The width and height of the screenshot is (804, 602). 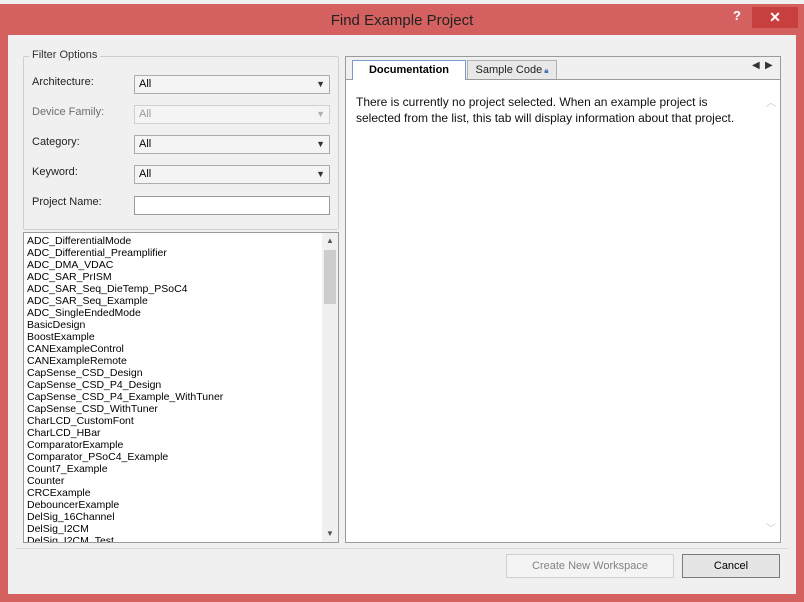 What do you see at coordinates (330, 277) in the screenshot?
I see `scroll-thumb` at bounding box center [330, 277].